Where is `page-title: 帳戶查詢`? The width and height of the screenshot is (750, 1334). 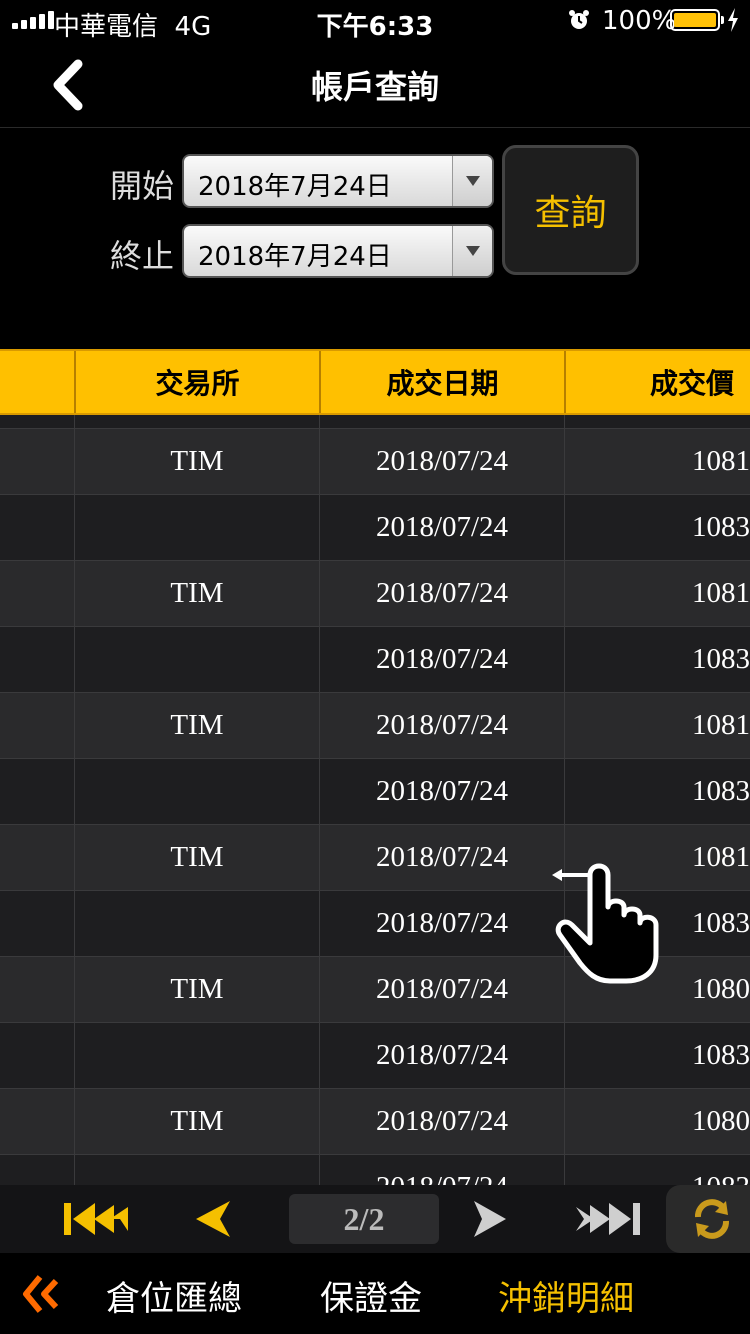
page-title: 帳戶查詢 is located at coordinates (374, 87).